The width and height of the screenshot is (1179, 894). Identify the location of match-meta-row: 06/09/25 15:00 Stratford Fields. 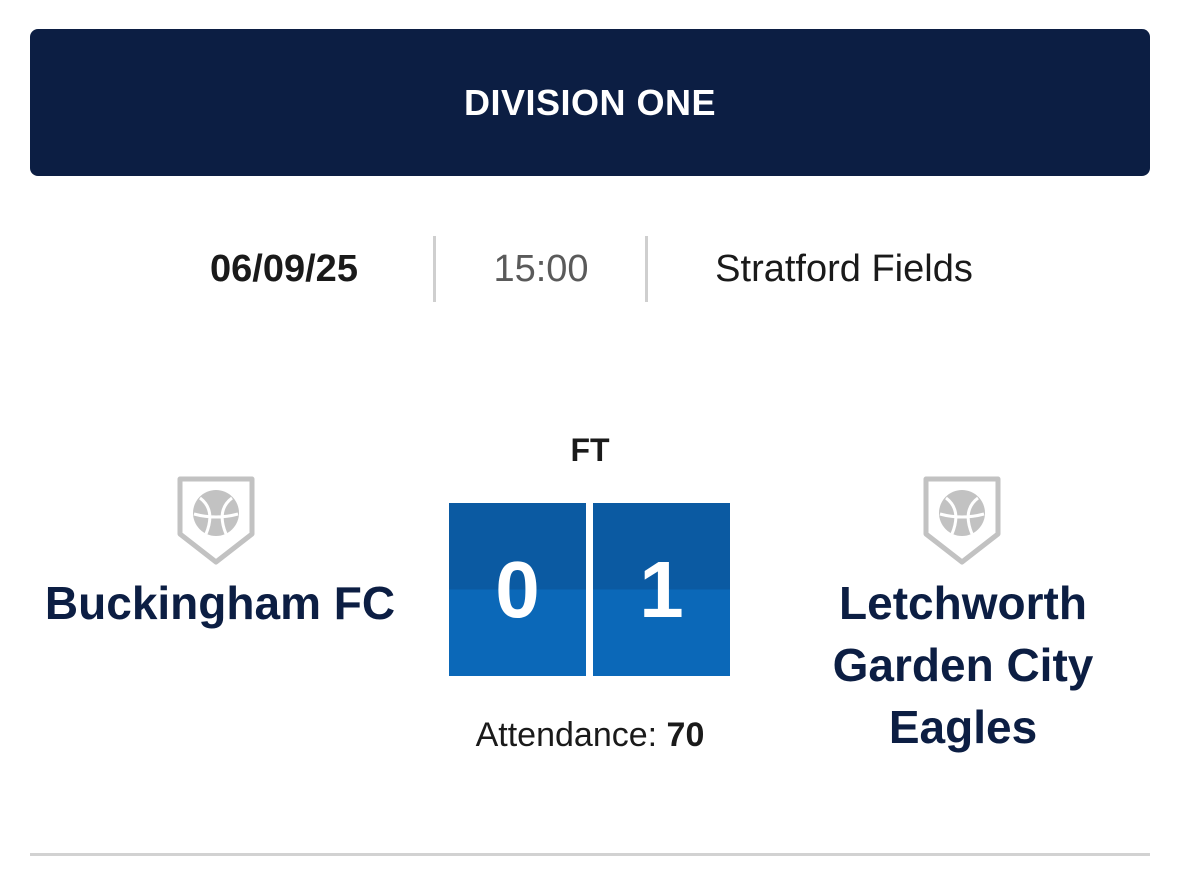
(589, 269).